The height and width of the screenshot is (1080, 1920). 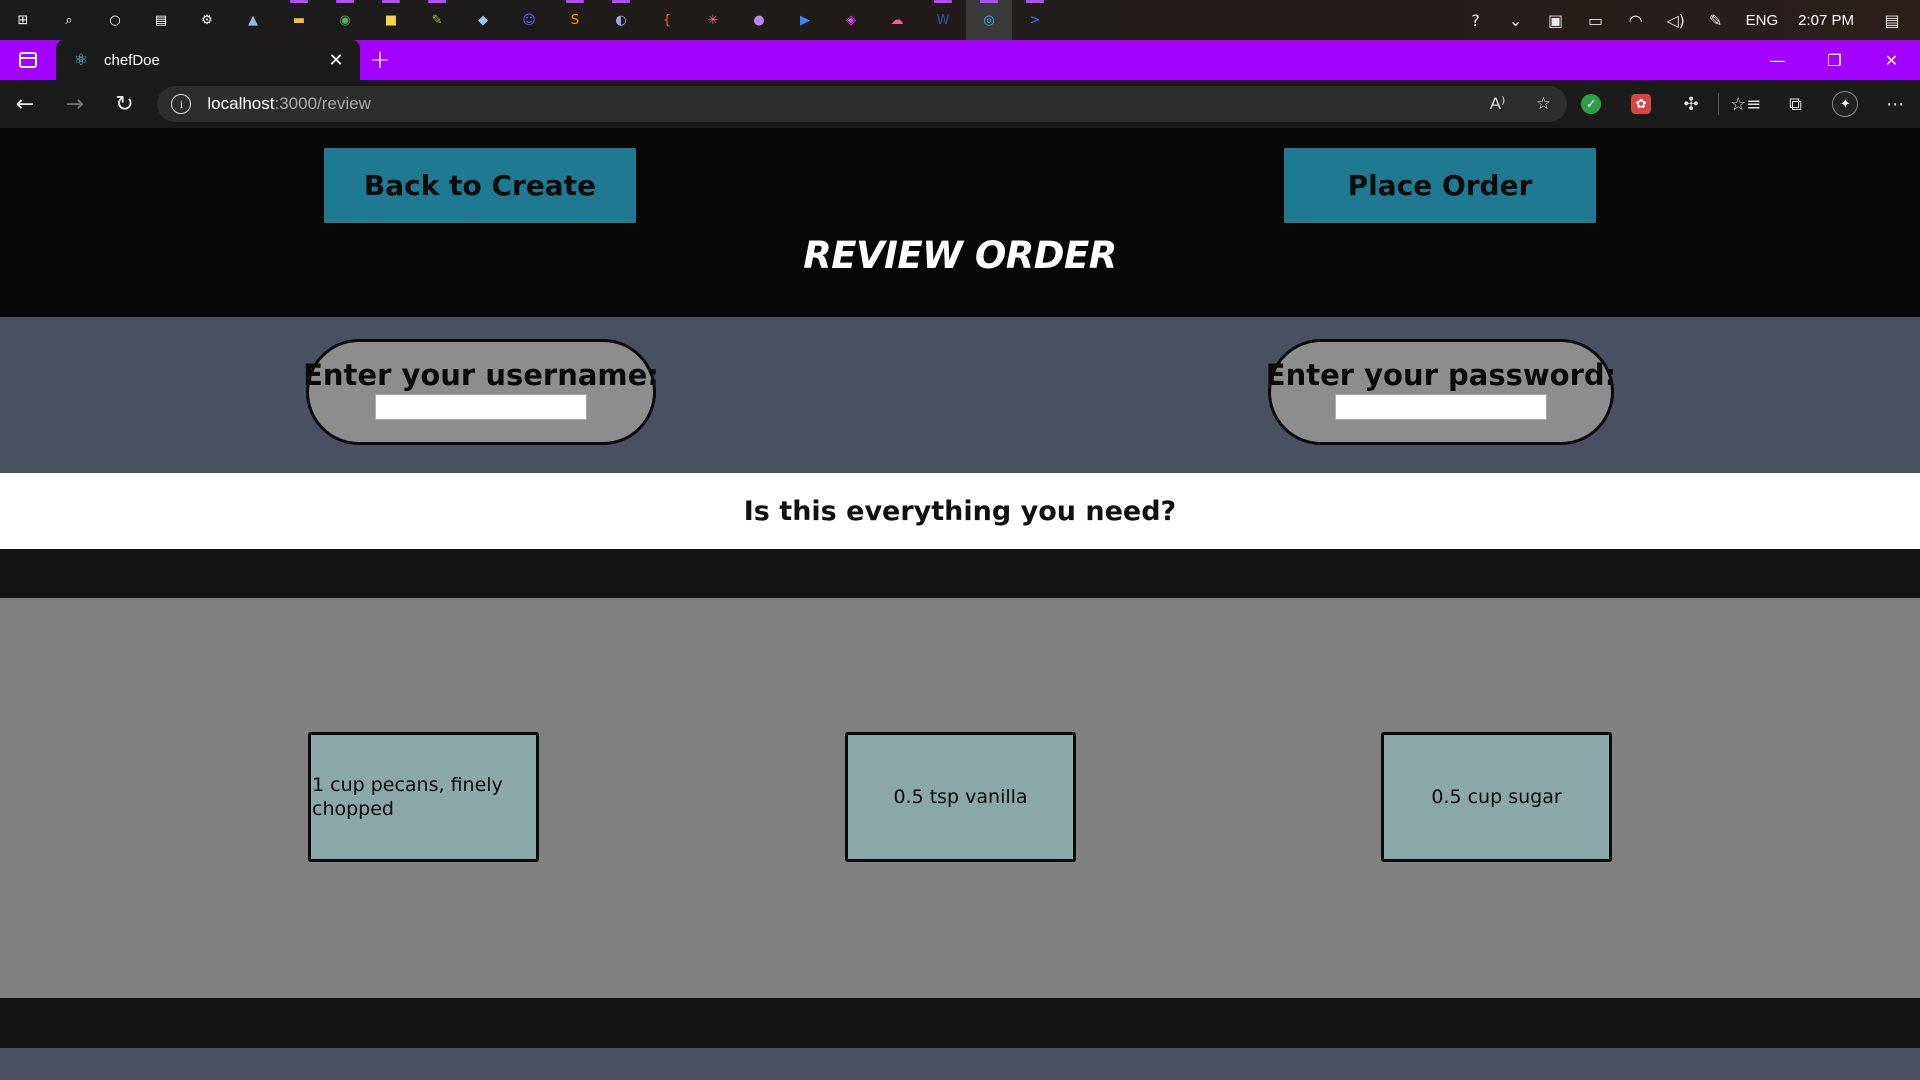 I want to click on browser-tab-strip: ⚛ chefDoe ✕ + — ❐ ✕, so click(x=960, y=60).